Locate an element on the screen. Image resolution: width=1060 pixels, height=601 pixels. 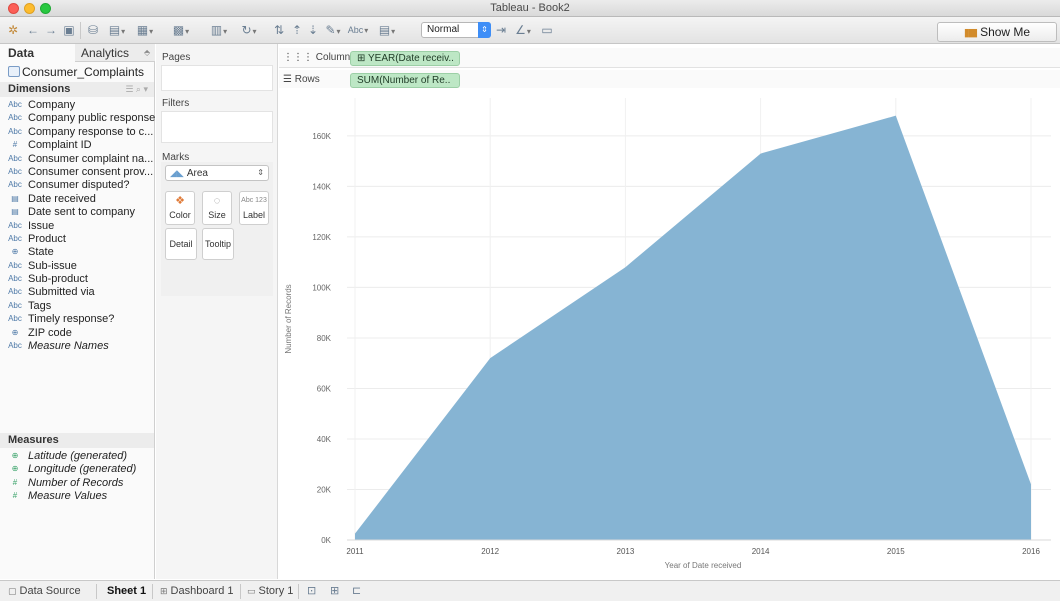
tooltip-label: Tooltip is located at coordinates (217, 244).